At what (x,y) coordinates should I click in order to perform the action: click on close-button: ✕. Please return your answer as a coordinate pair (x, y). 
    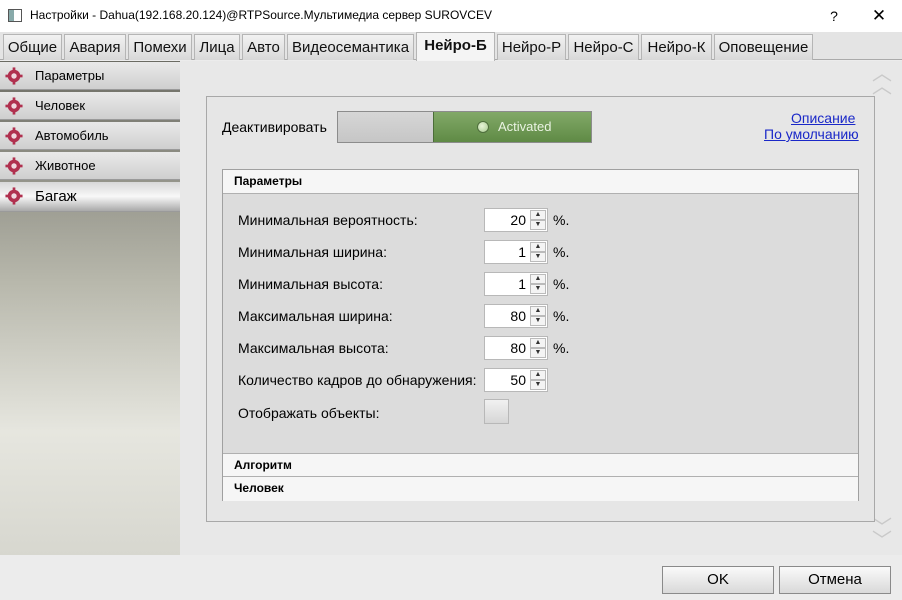
    Looking at the image, I should click on (879, 16).